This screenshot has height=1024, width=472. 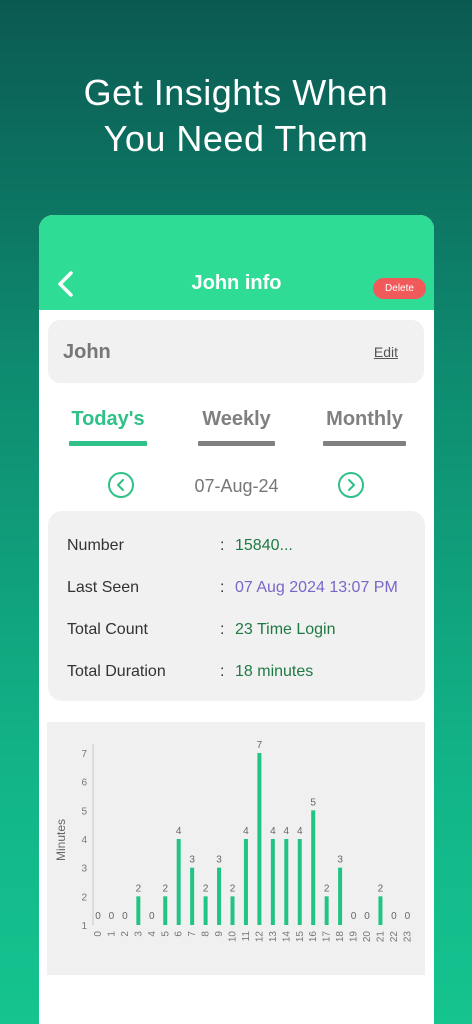 I want to click on info-row-total-count: Total Count : 23 Time Login, so click(x=242, y=632).